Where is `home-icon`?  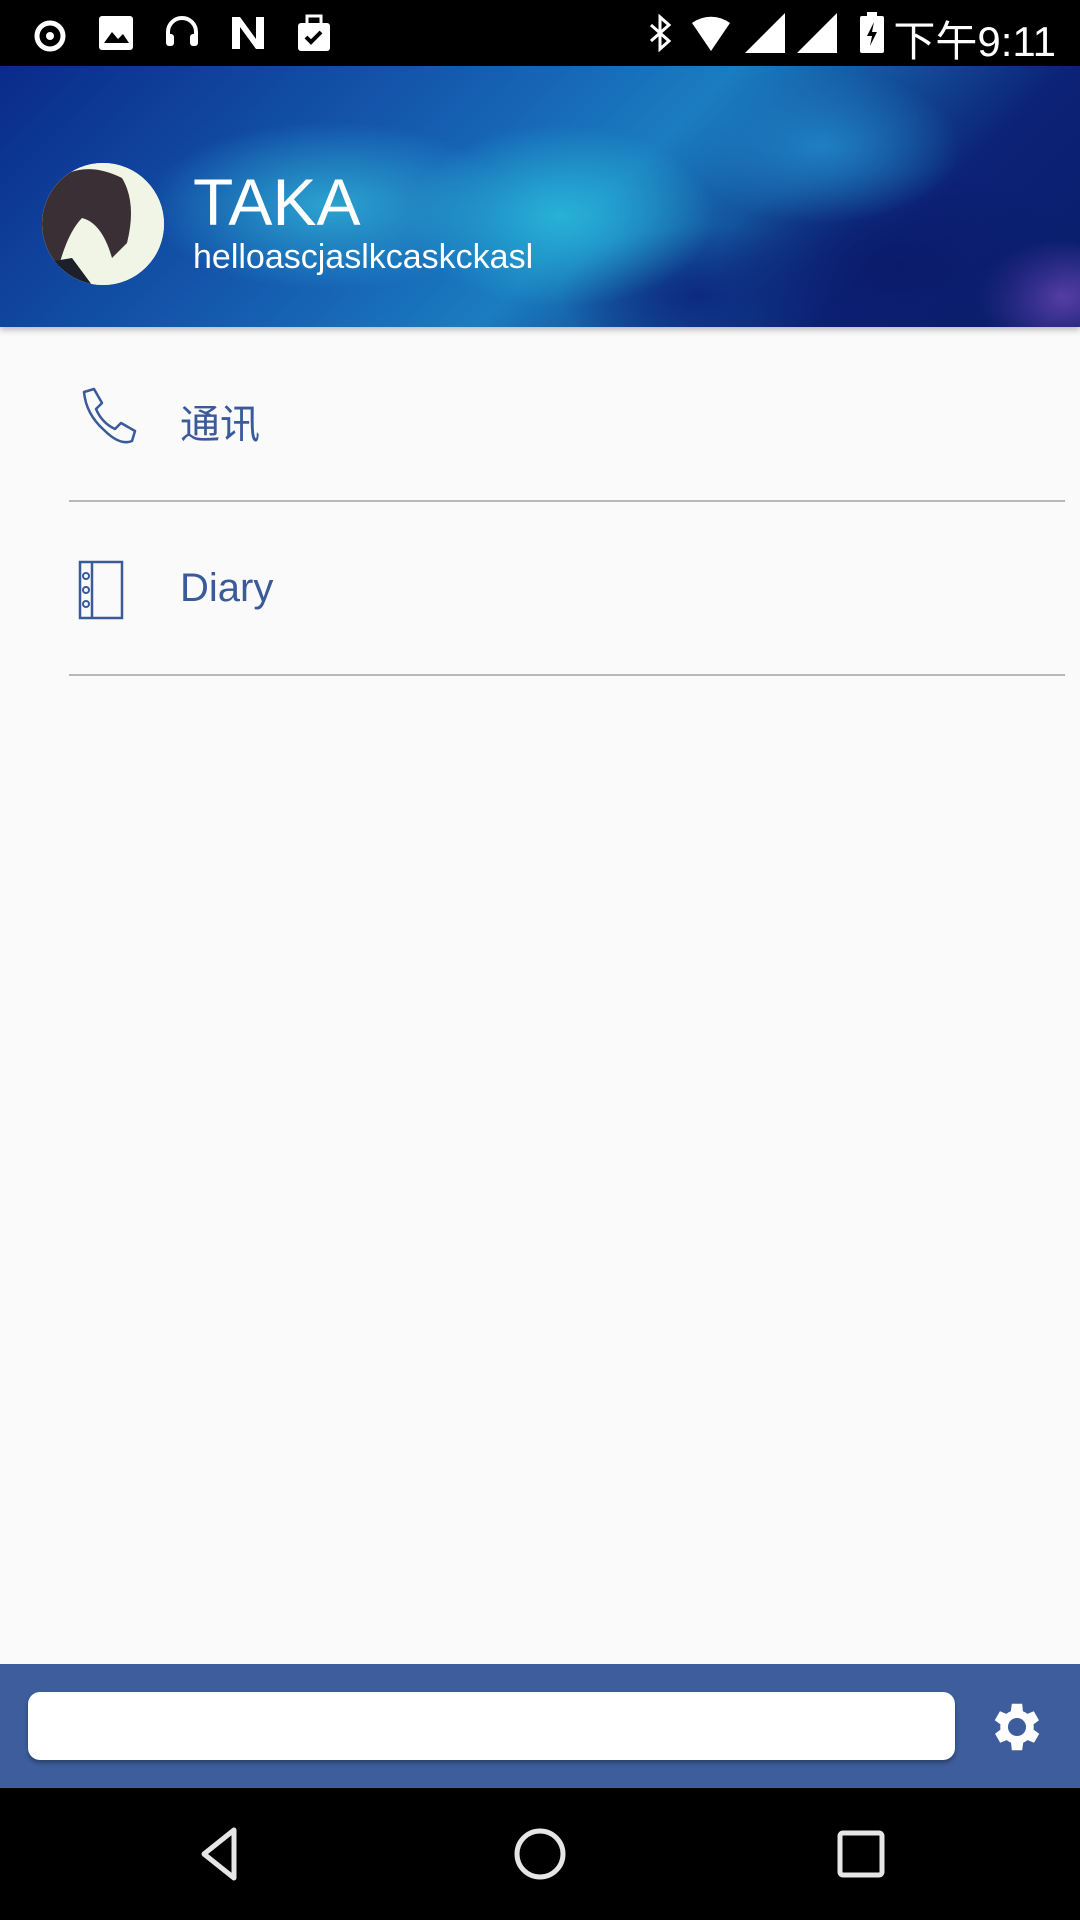
home-icon is located at coordinates (540, 1854).